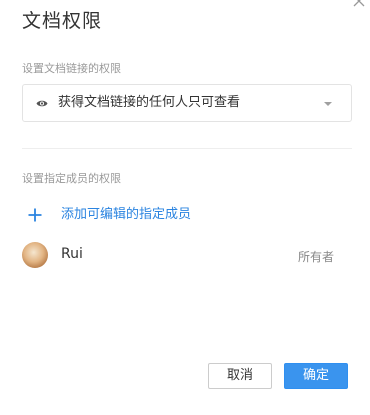  Describe the element at coordinates (316, 376) in the screenshot. I see `confirm-button: 确定` at that location.